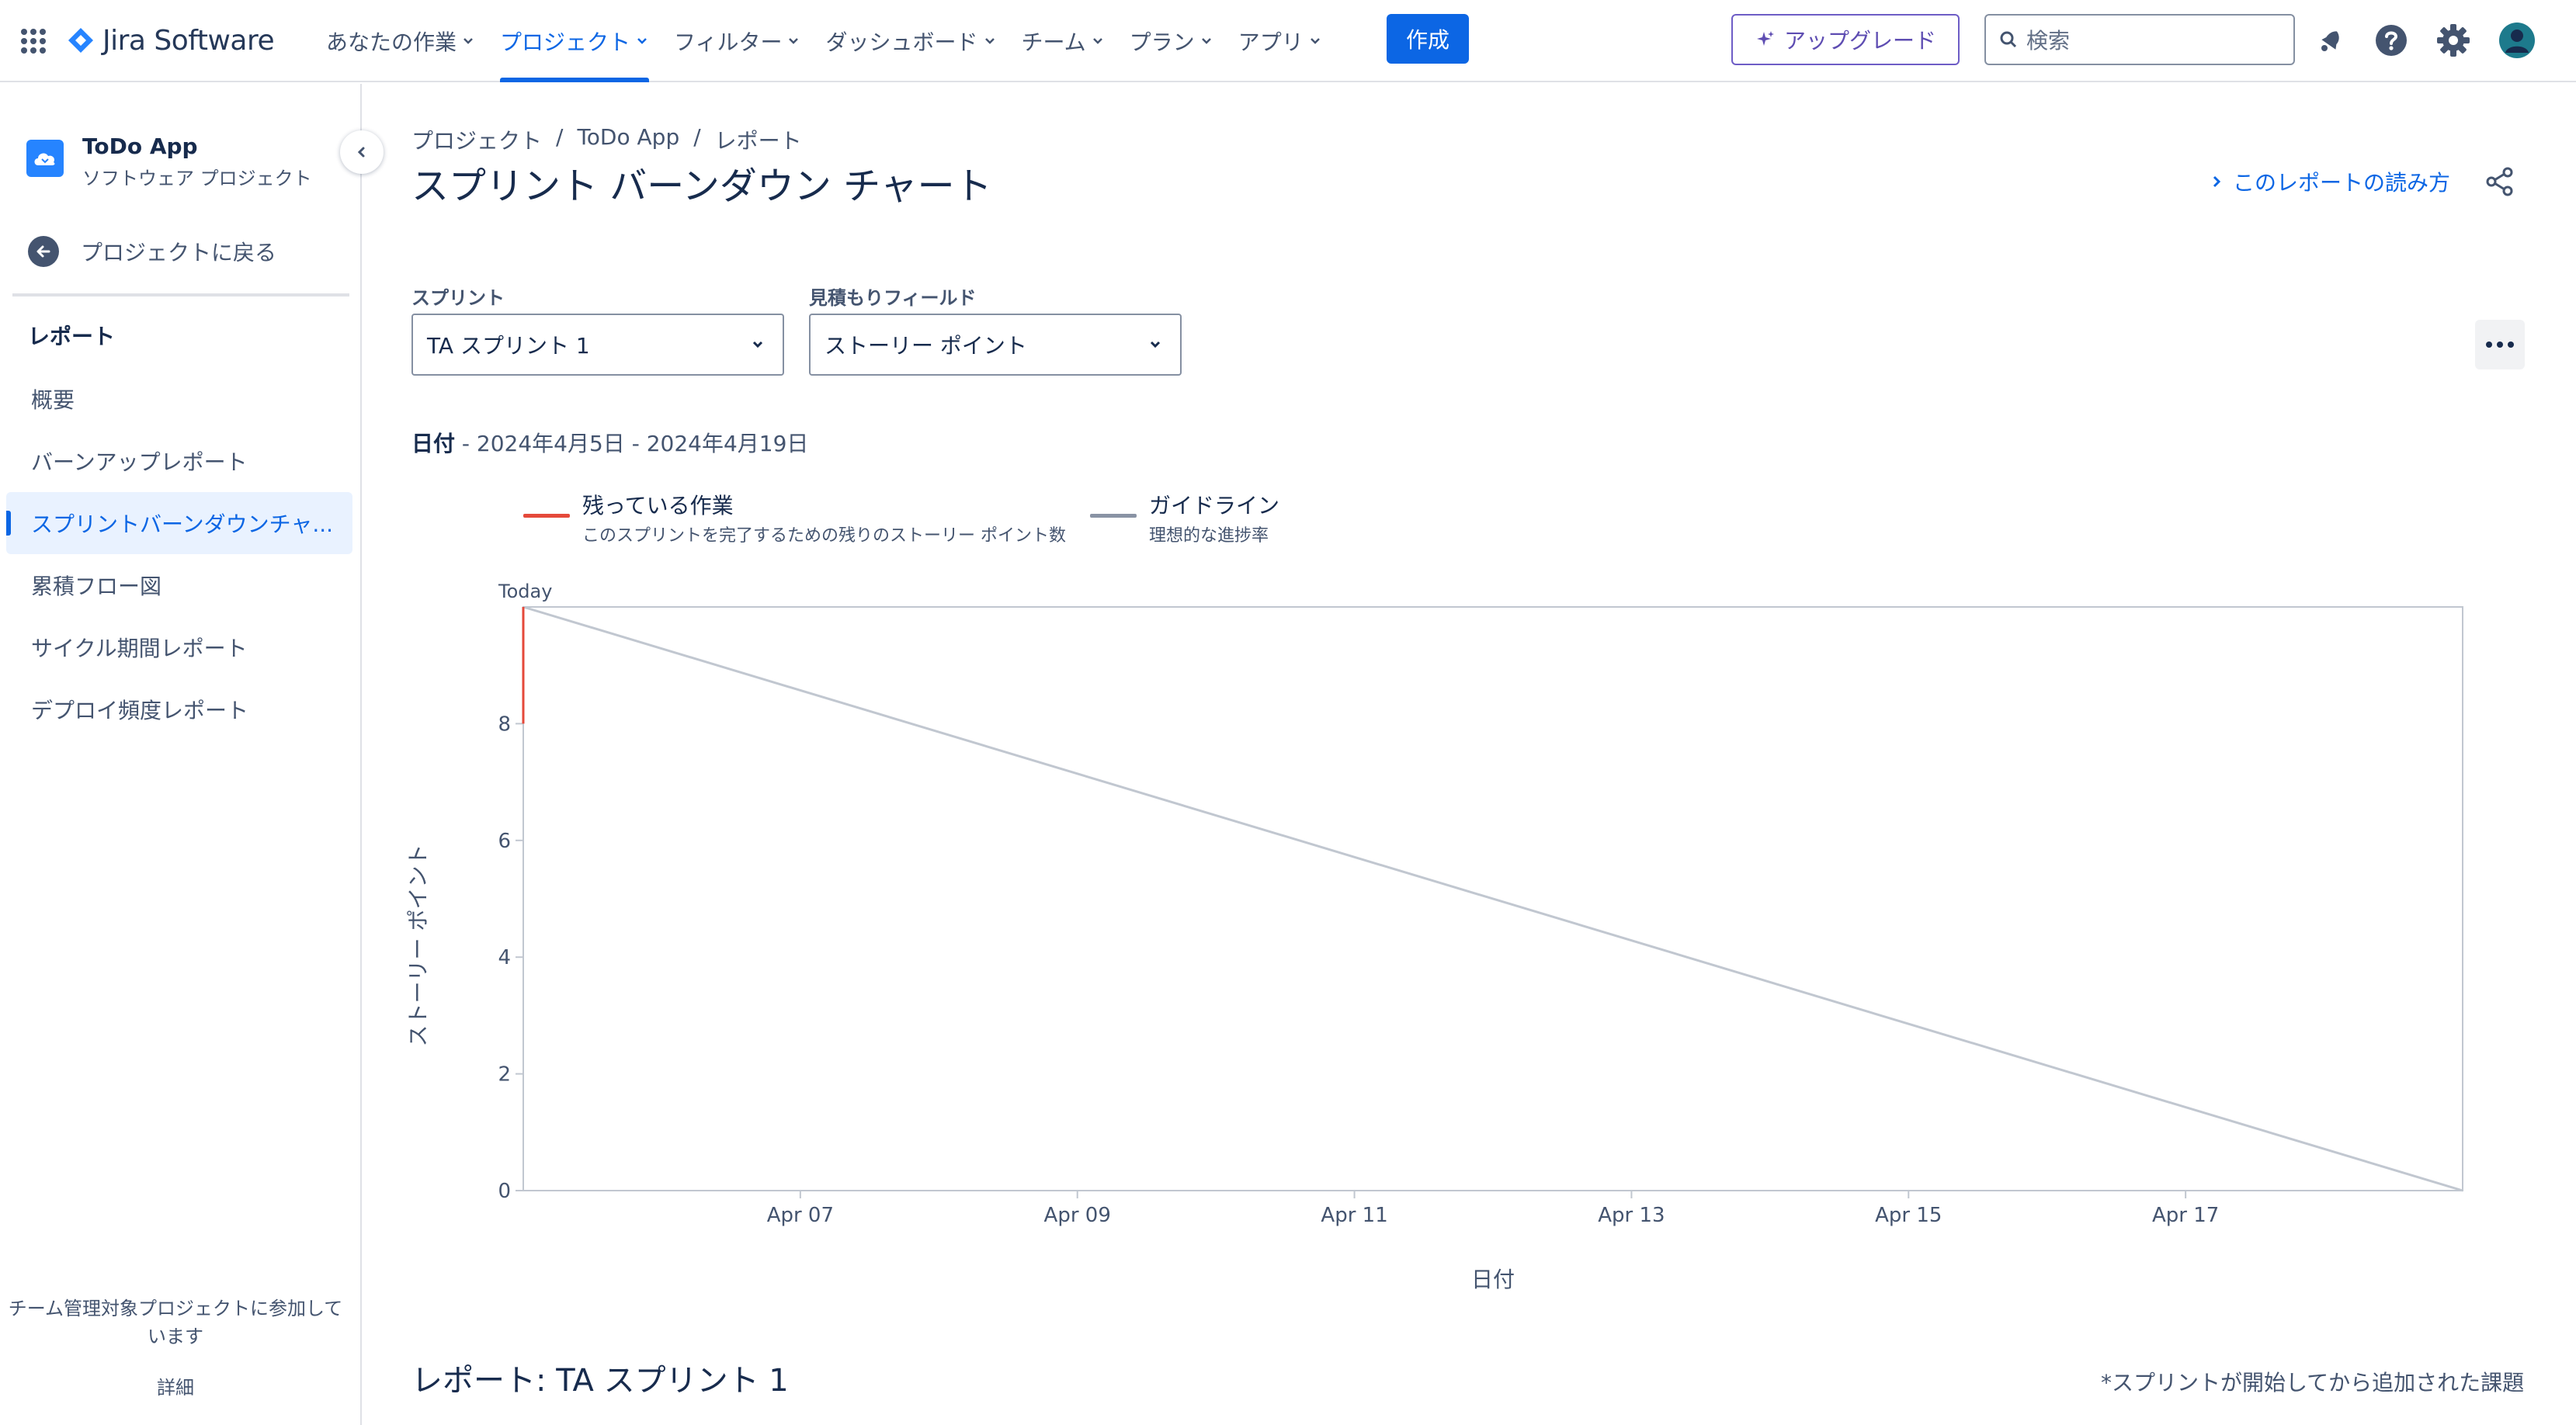 The width and height of the screenshot is (2576, 1425). What do you see at coordinates (504, 957) in the screenshot?
I see `y-tick-label: 4` at bounding box center [504, 957].